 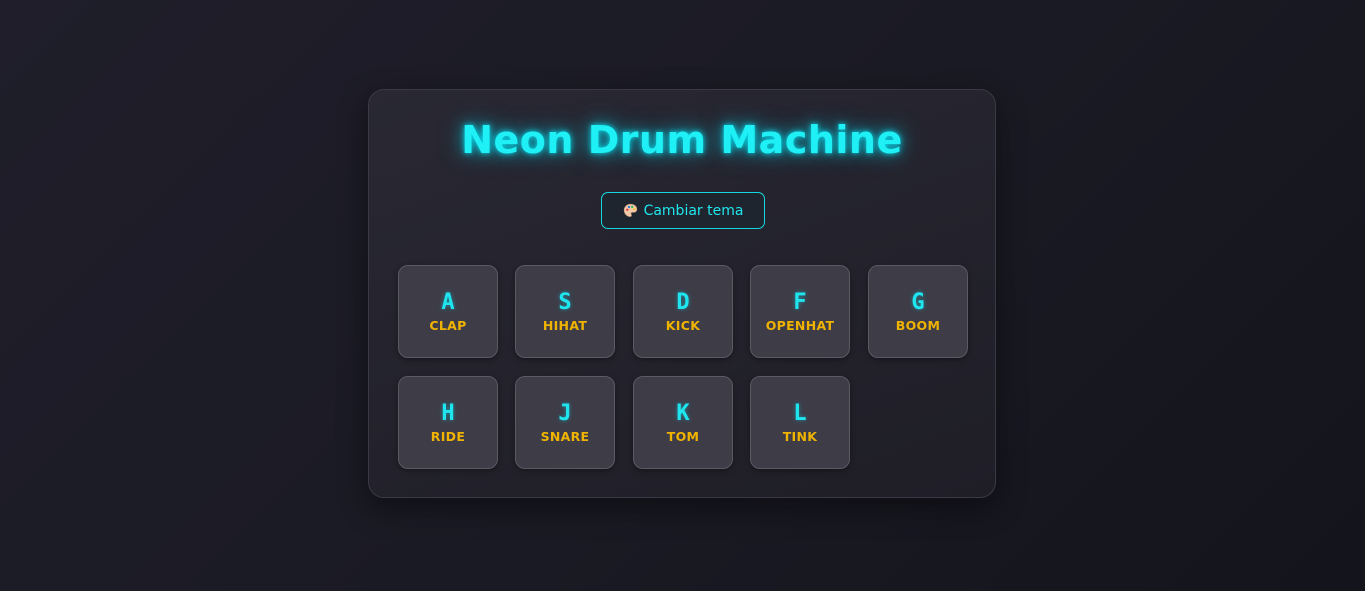 I want to click on pad-sound-label: tink, so click(x=800, y=436).